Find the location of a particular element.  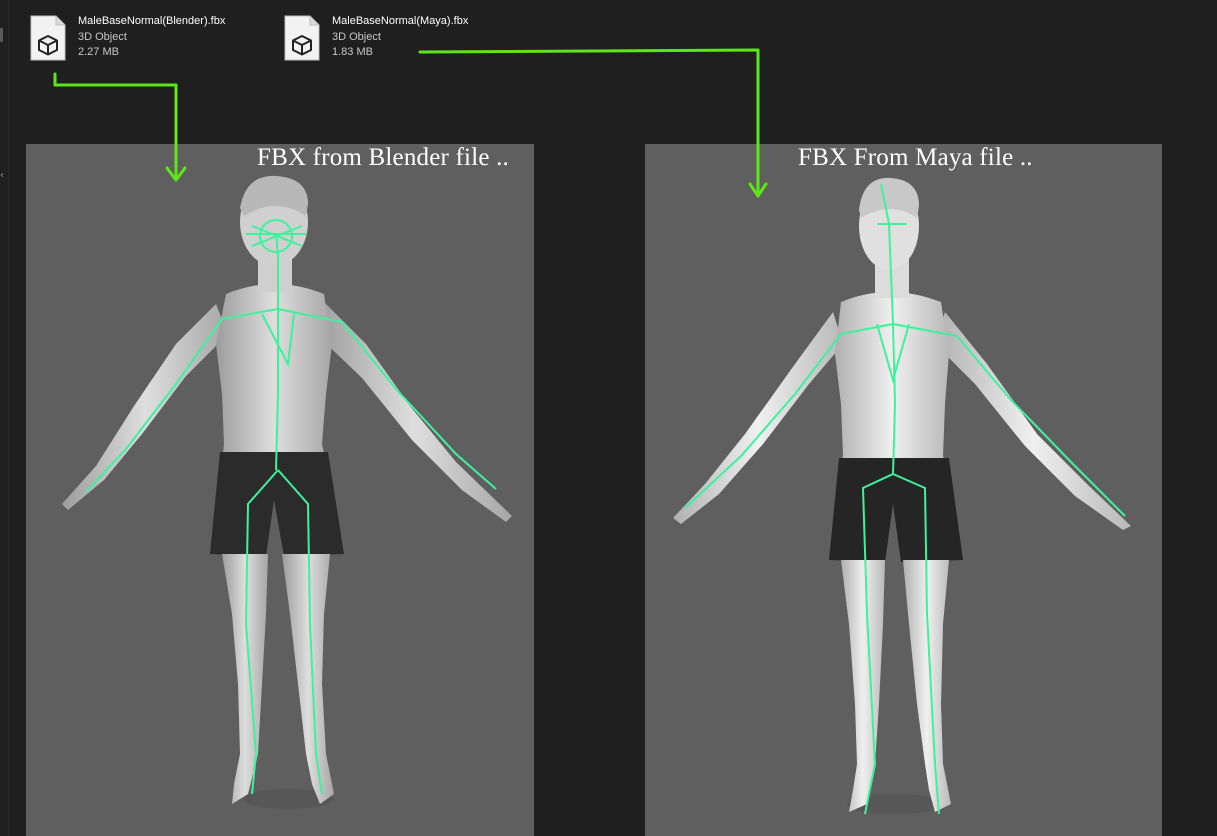

chevron-left-icon: ‹ is located at coordinates (2, 175).